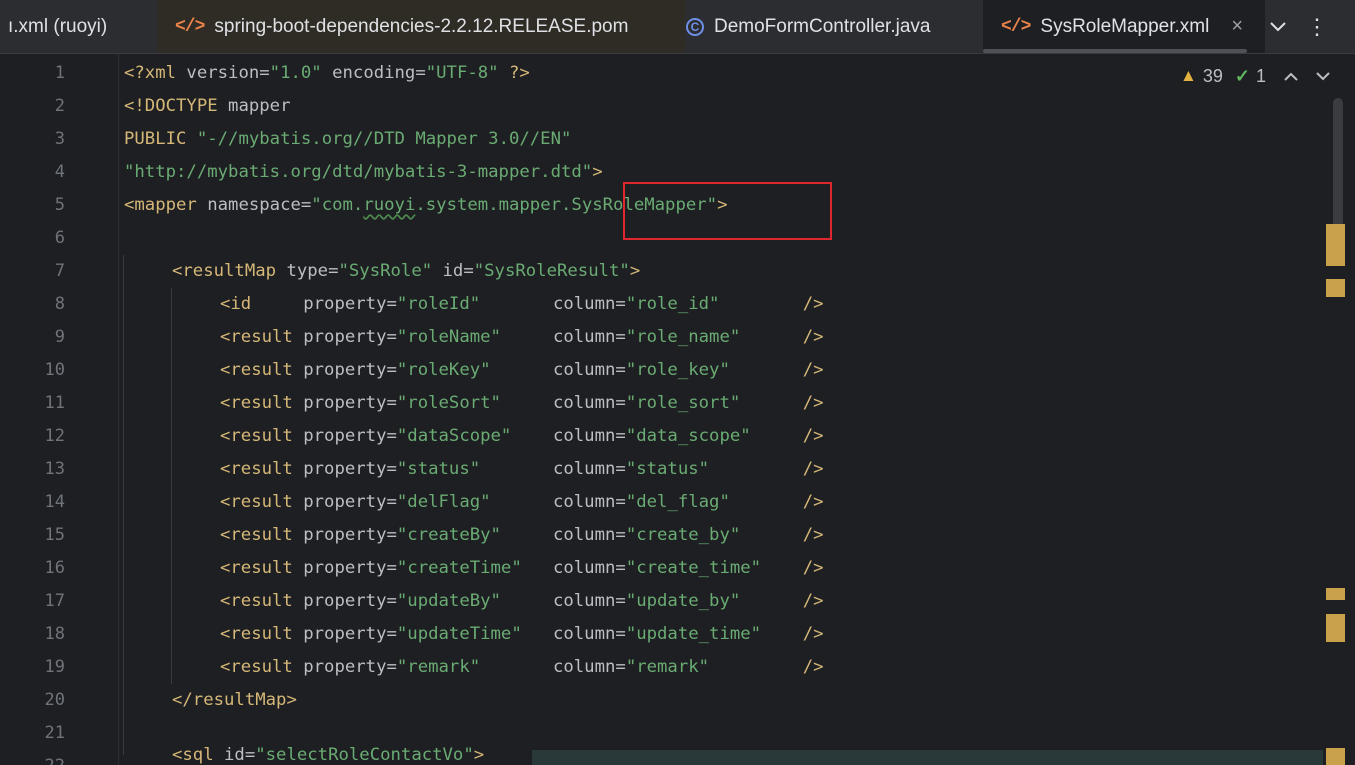 The width and height of the screenshot is (1355, 765). I want to click on line-number: 9, so click(59, 337).